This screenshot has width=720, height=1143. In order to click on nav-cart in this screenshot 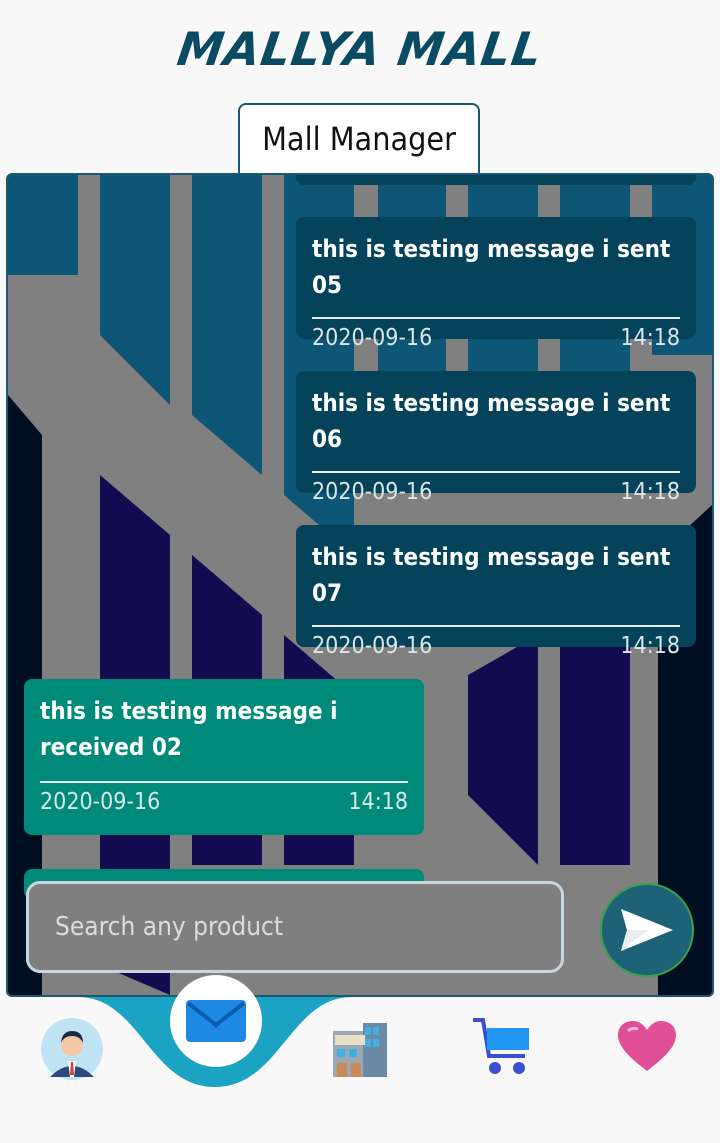, I will do `click(503, 1047)`.